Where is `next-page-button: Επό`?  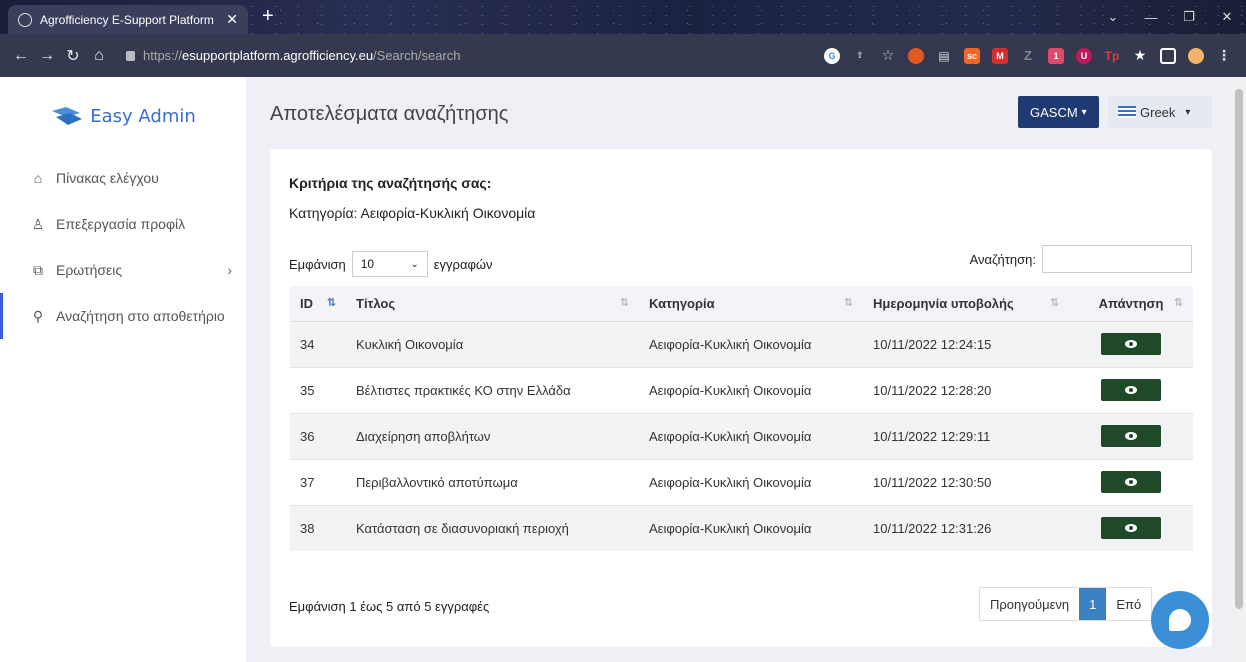 next-page-button: Επό is located at coordinates (1128, 604).